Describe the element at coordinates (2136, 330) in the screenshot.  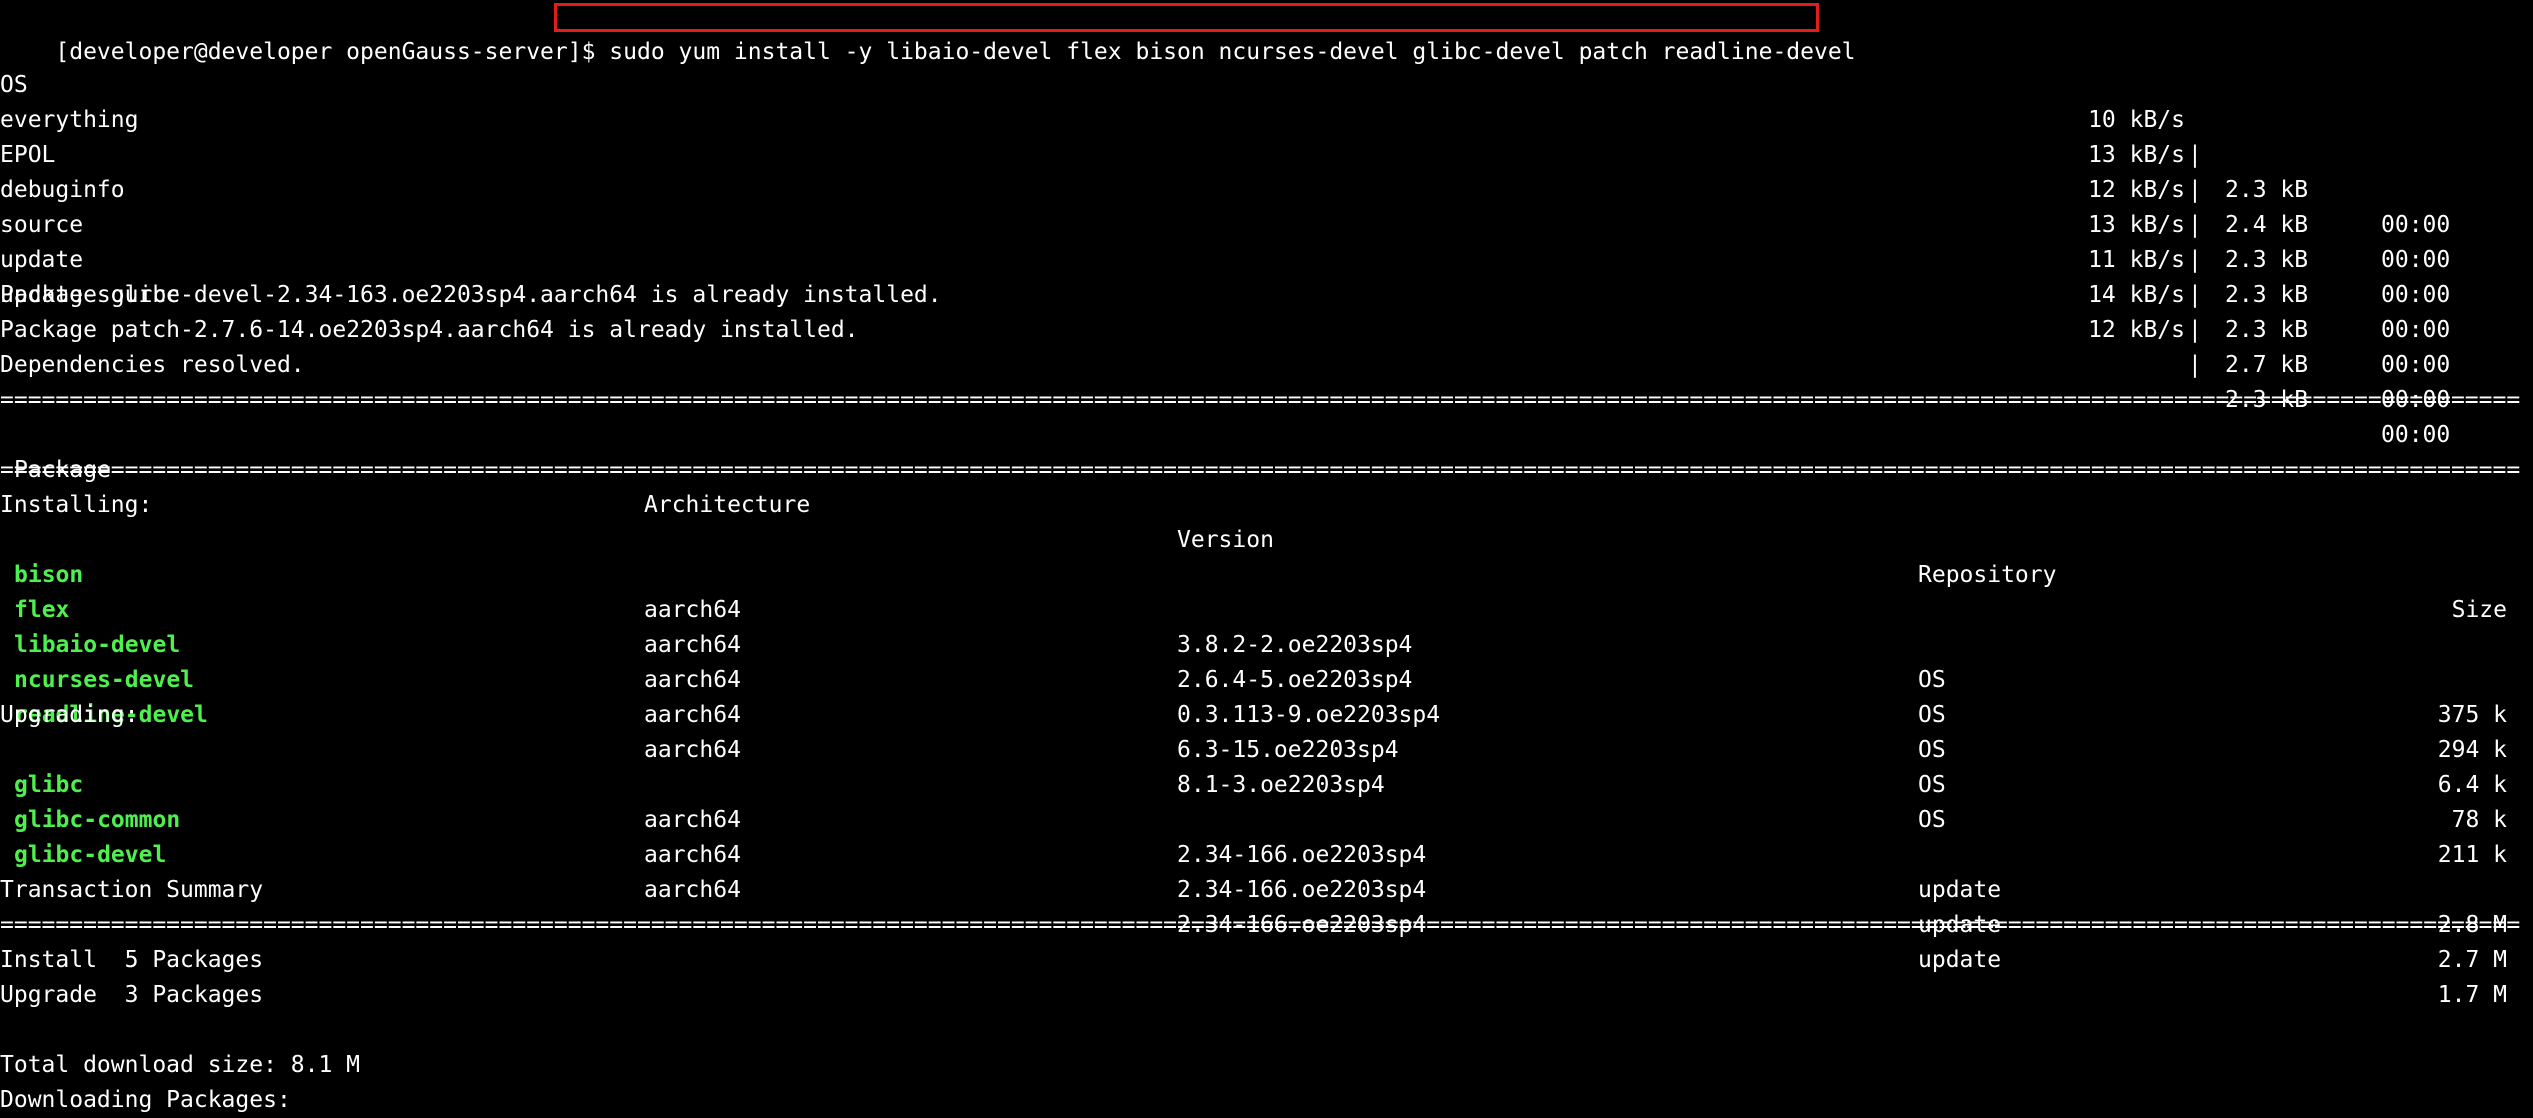
I see `repo-rate: 12 kB/s` at that location.